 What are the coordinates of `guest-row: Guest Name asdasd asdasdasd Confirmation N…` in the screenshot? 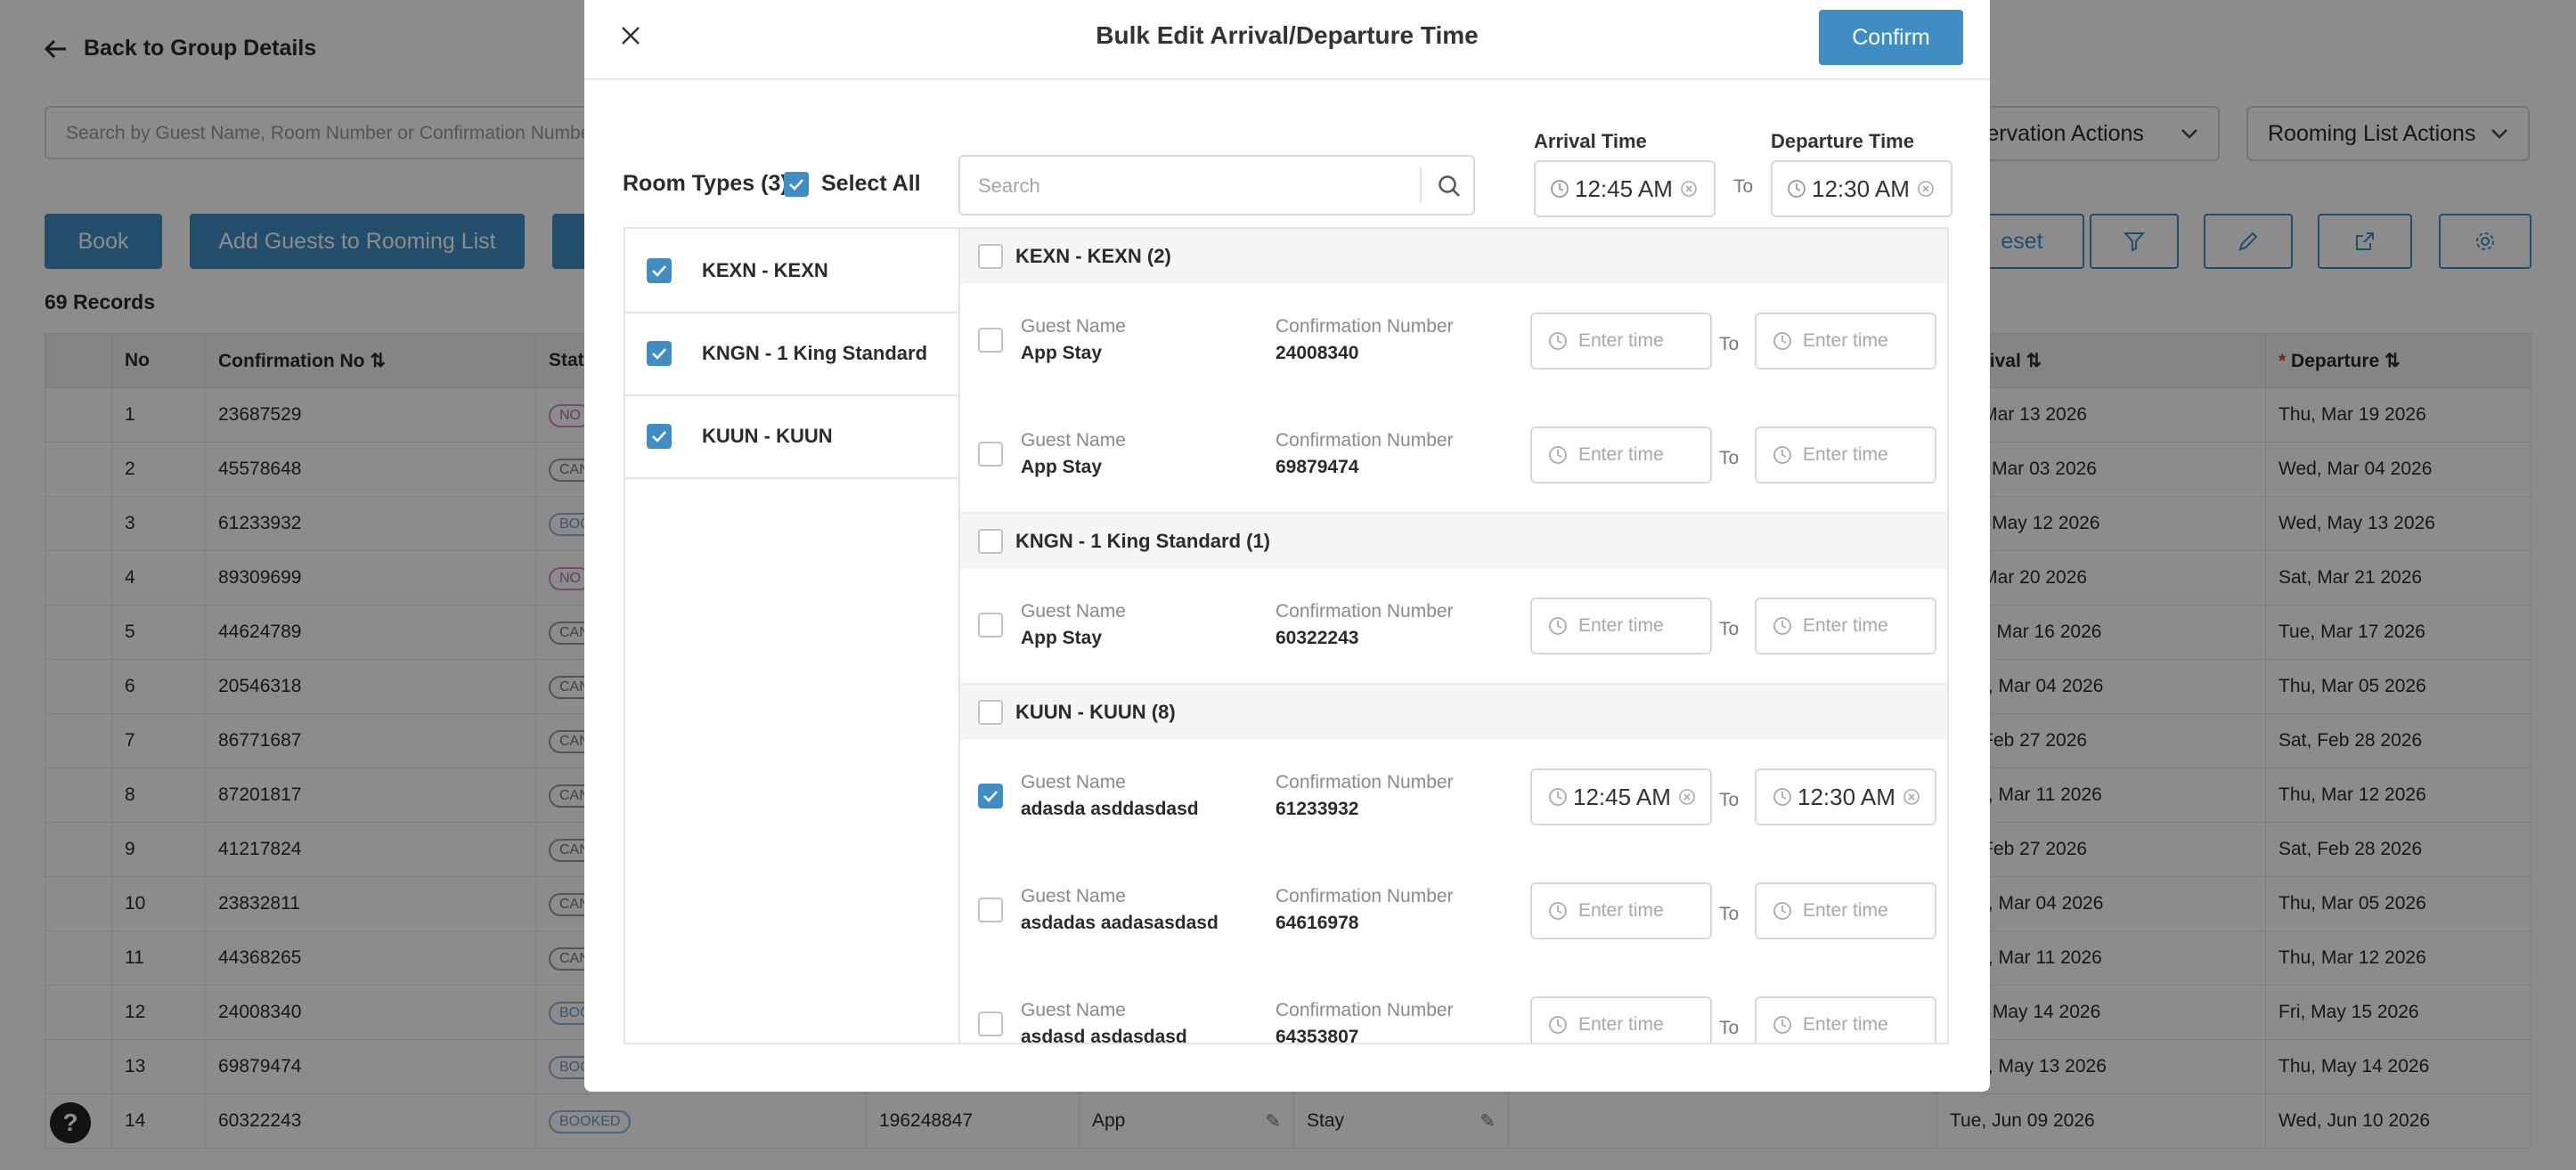 It's located at (1454, 1006).